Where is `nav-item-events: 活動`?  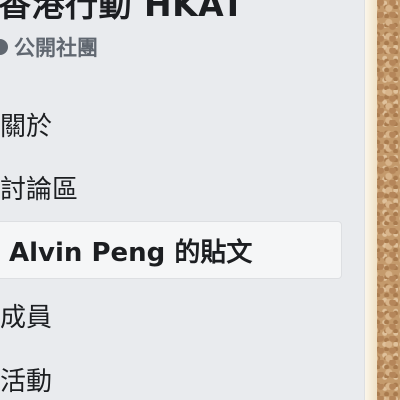
nav-item-events: 活動 is located at coordinates (171, 375).